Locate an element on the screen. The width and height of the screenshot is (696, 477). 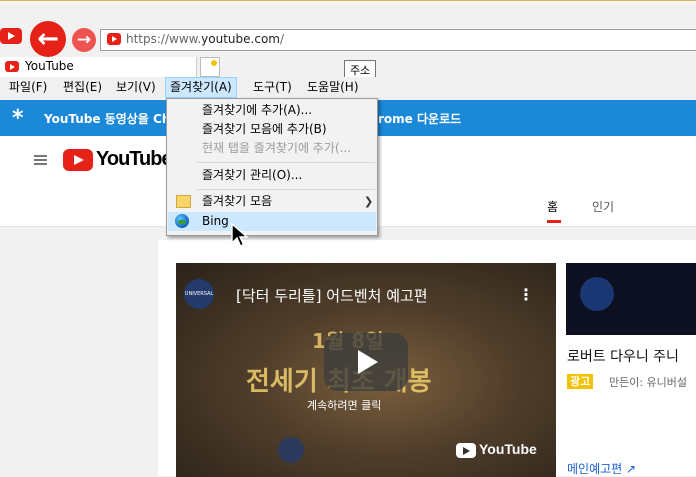
globe-icon is located at coordinates (182, 221).